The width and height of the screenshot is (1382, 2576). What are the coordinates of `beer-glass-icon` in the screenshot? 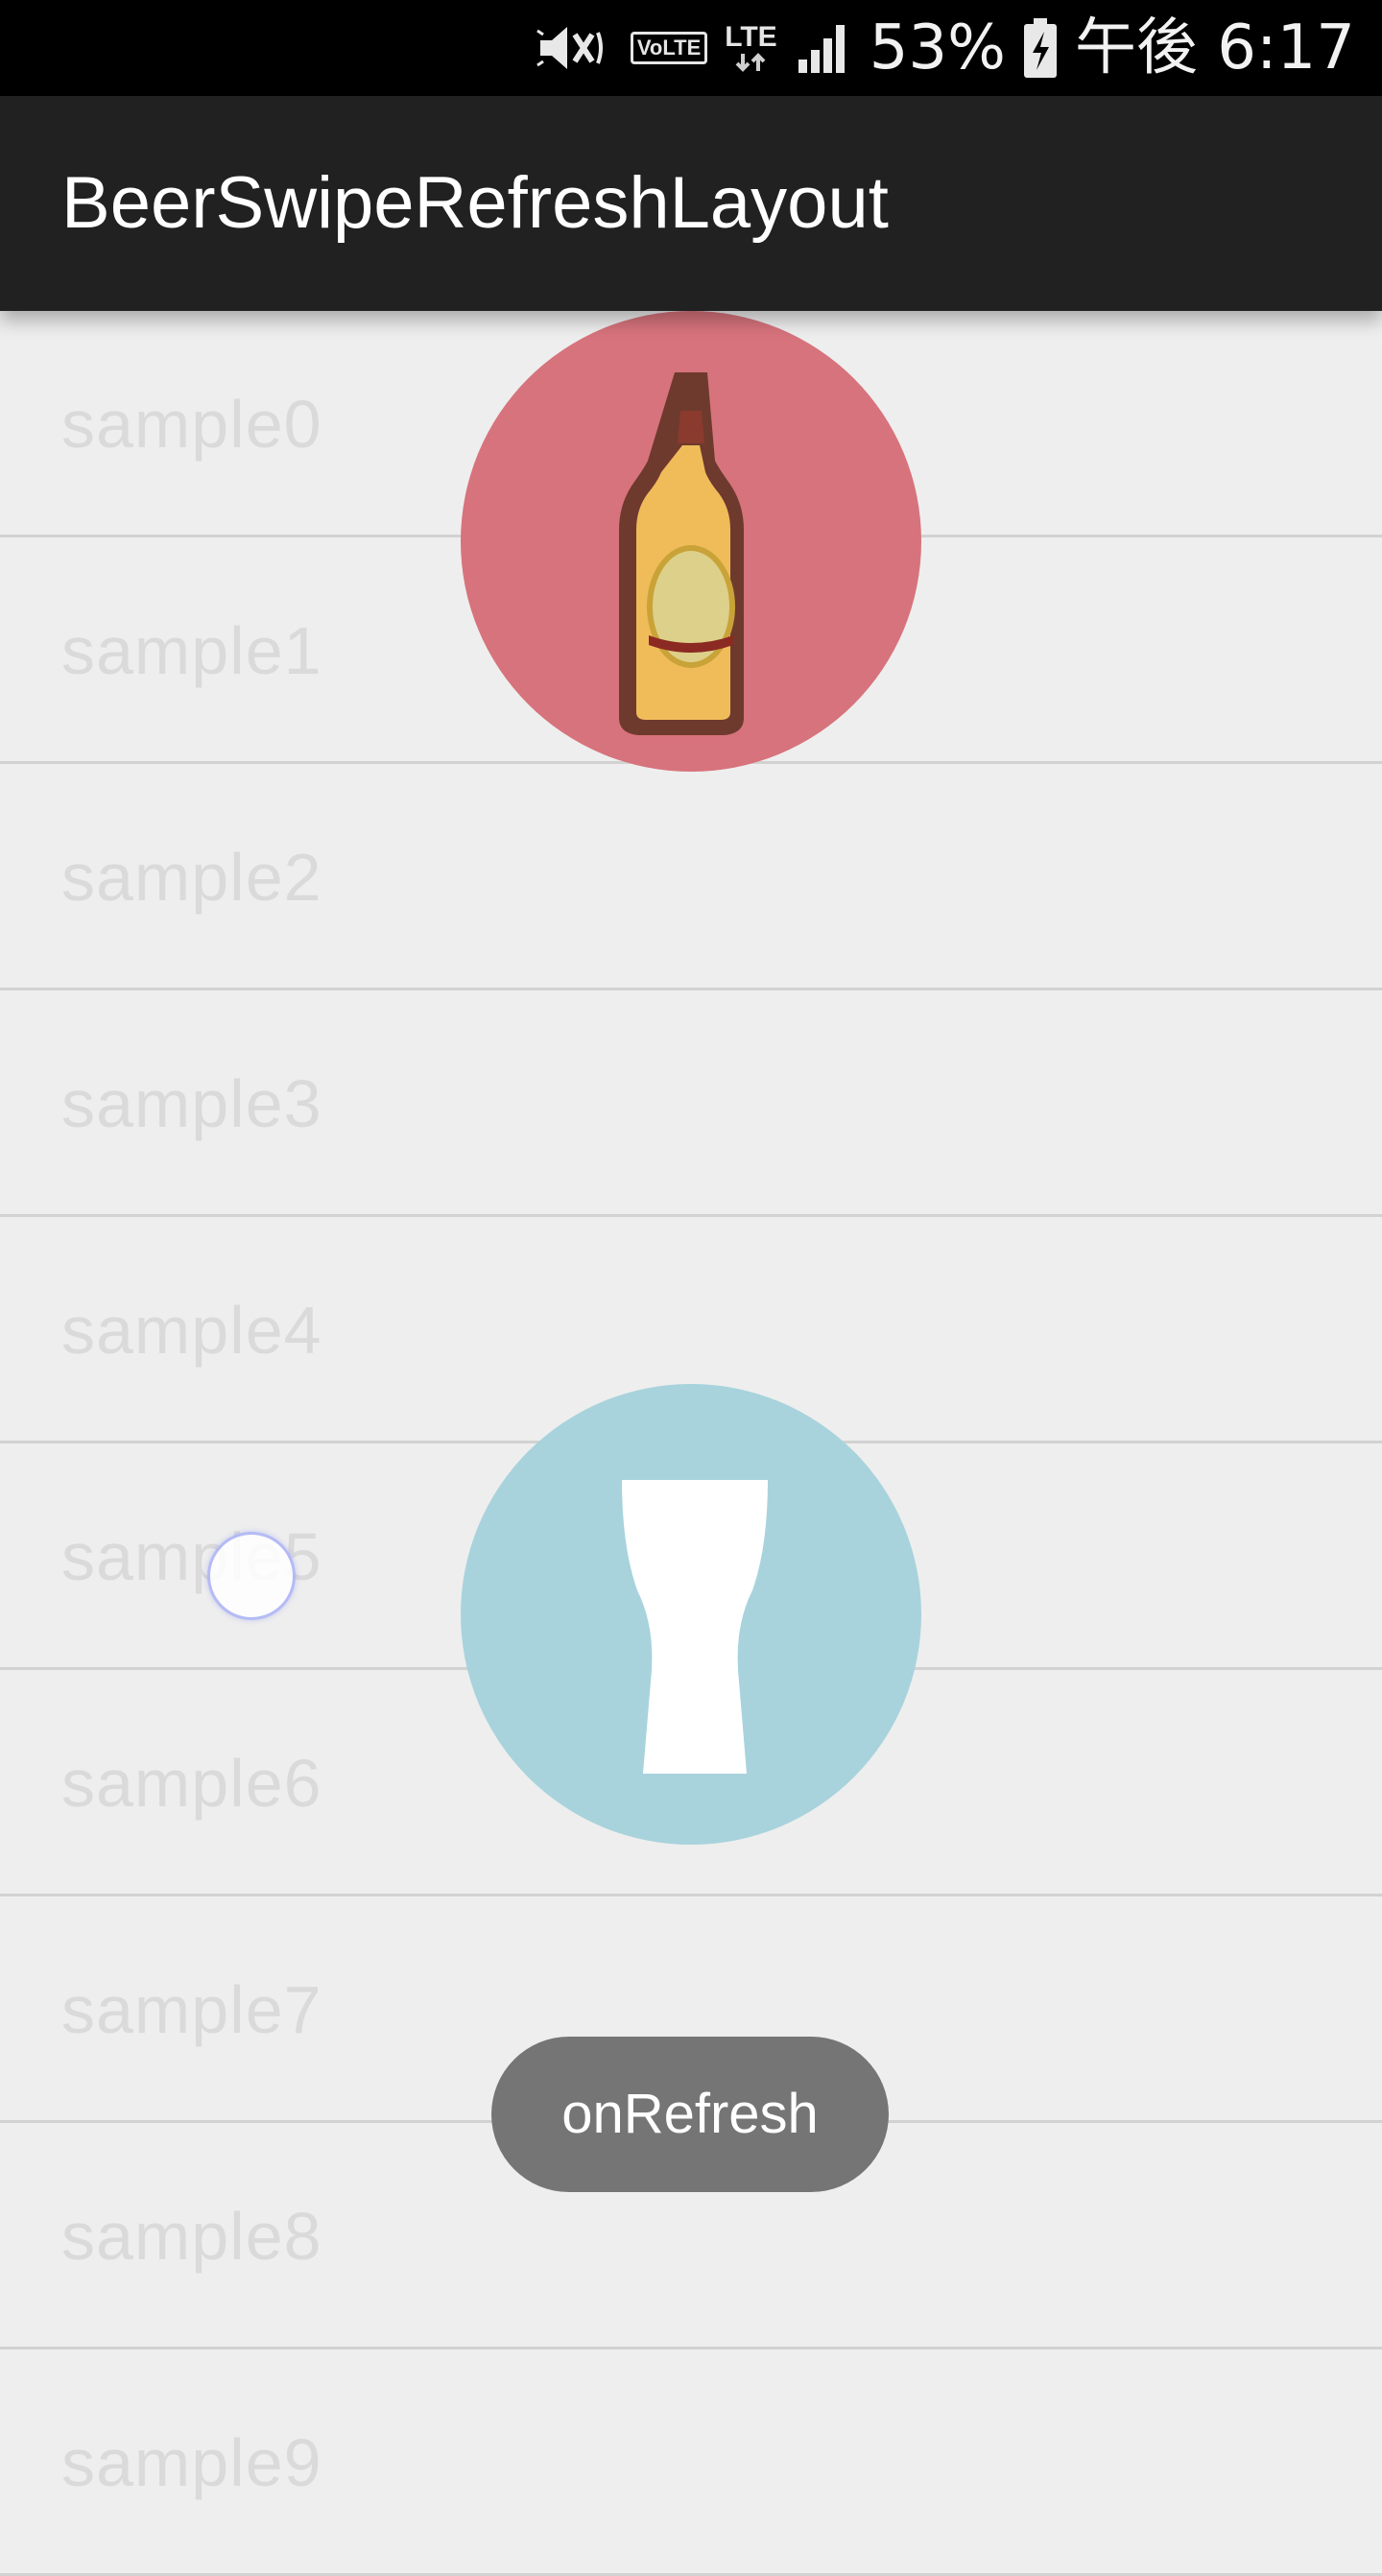 It's located at (691, 1627).